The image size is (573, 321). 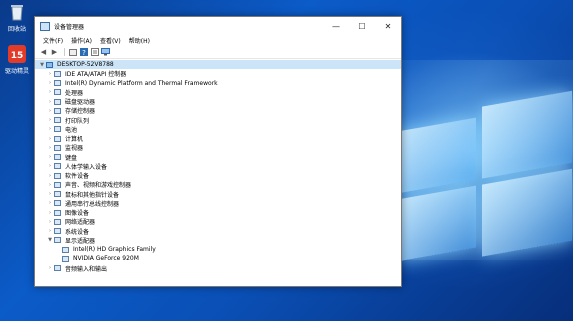 I want to click on tree-item: › 存储控制器, so click(x=218, y=110).